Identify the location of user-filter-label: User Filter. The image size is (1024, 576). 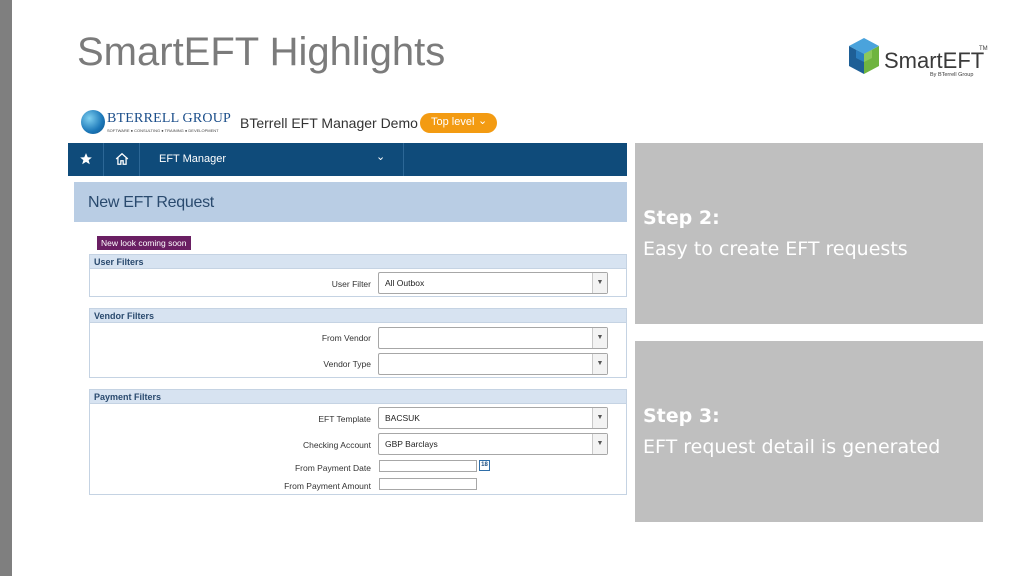
(351, 284).